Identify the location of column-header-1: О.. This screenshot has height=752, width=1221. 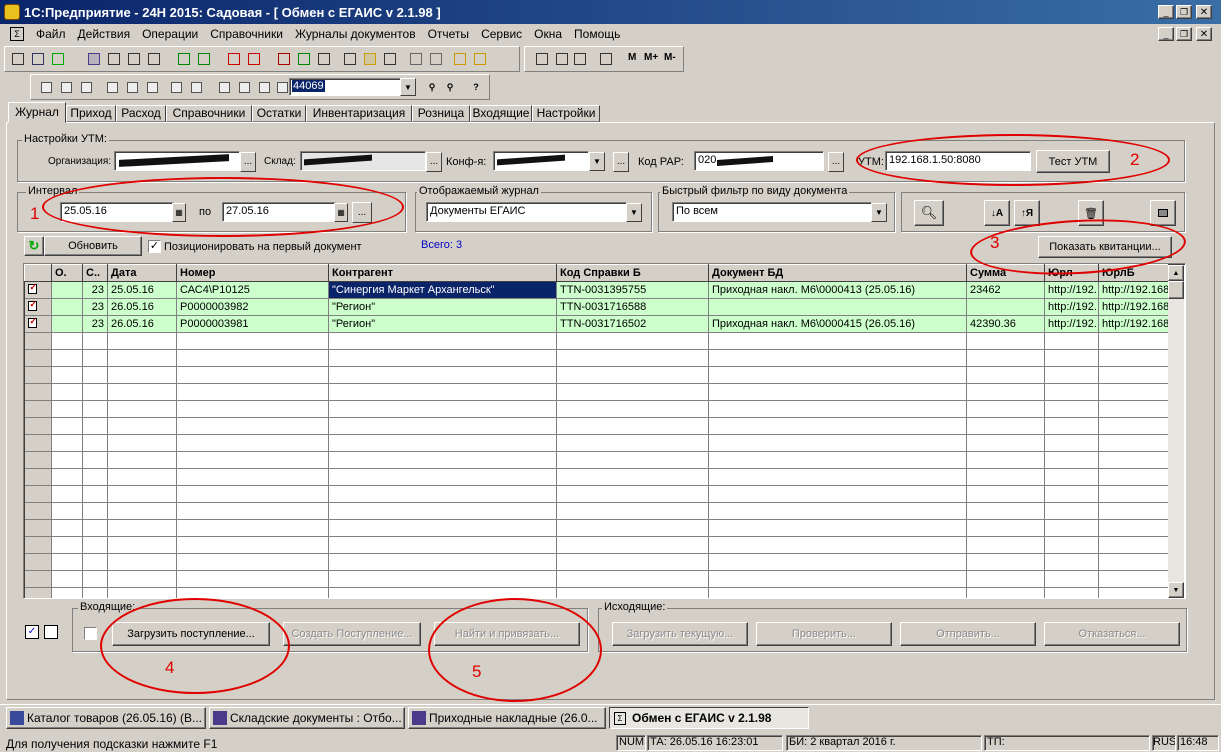
(67, 273).